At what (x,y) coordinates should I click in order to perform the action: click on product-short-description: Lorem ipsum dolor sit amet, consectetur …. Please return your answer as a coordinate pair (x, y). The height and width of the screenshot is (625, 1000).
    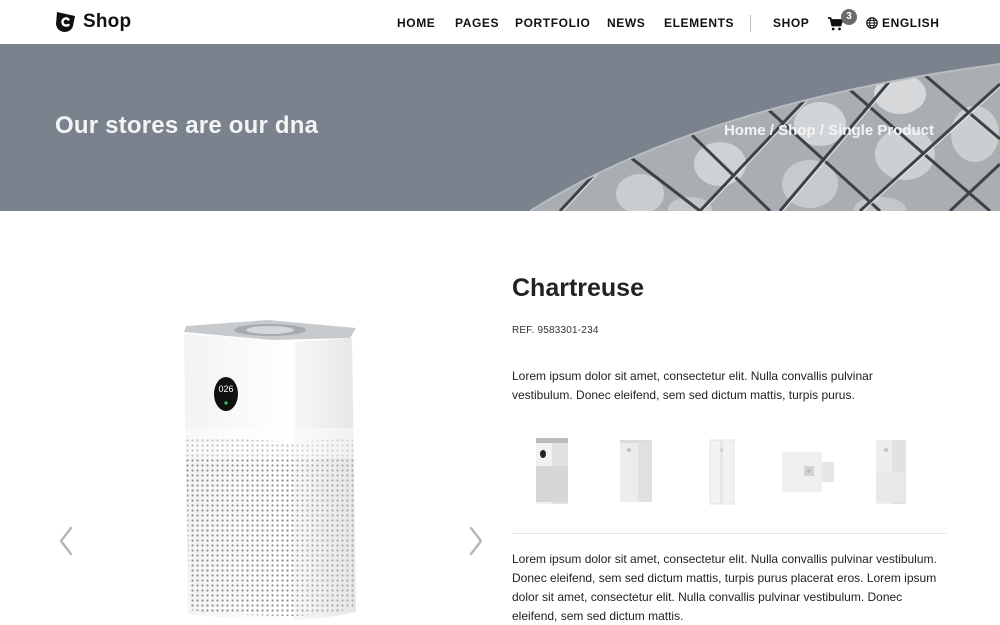
    Looking at the image, I should click on (692, 385).